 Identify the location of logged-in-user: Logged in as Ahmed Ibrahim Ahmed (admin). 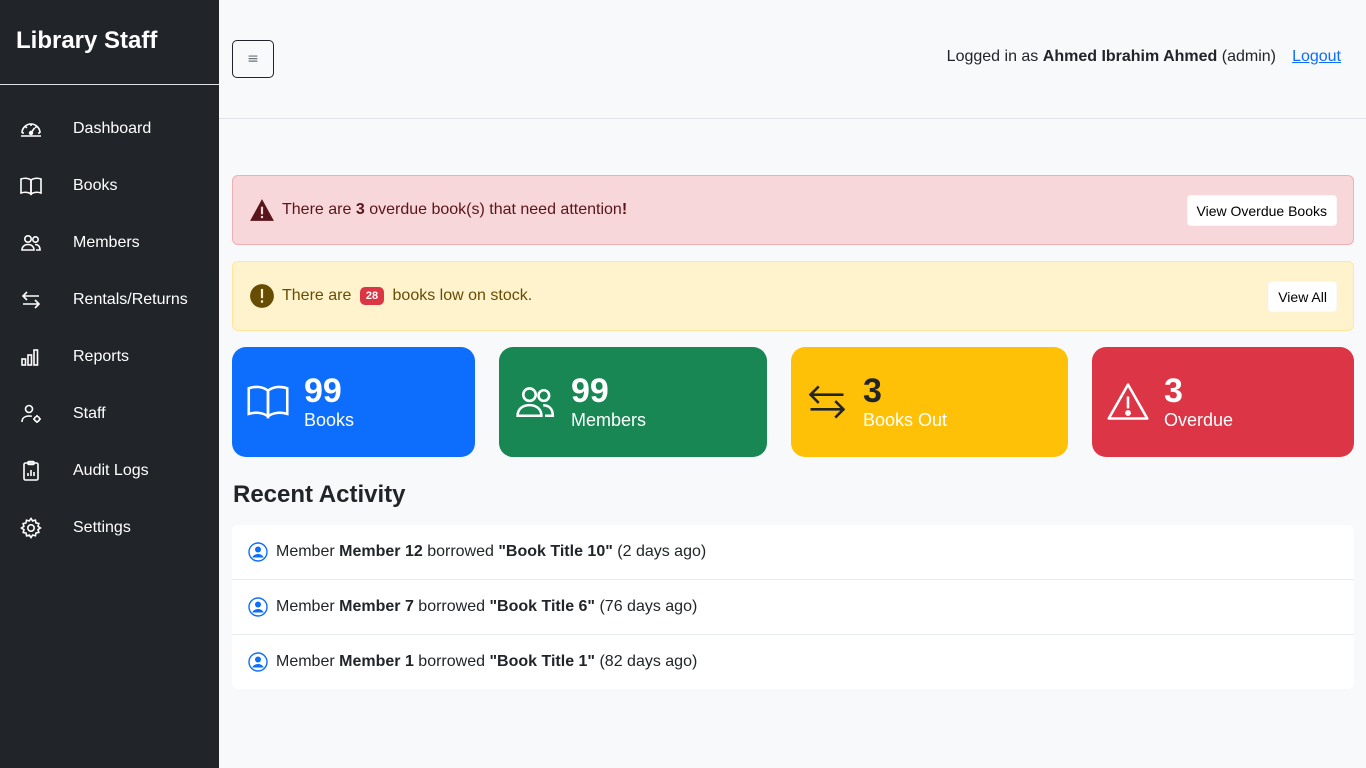
(1111, 57).